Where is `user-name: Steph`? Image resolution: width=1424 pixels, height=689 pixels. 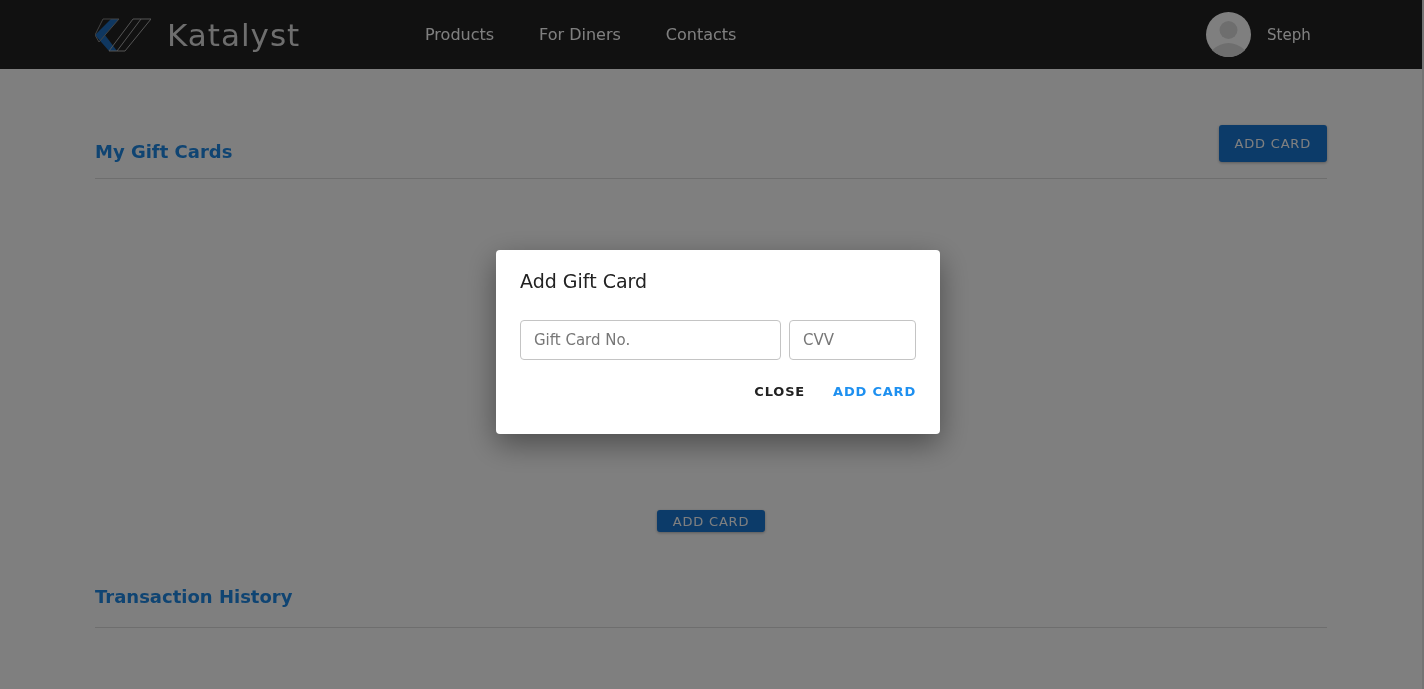 user-name: Steph is located at coordinates (1296, 34).